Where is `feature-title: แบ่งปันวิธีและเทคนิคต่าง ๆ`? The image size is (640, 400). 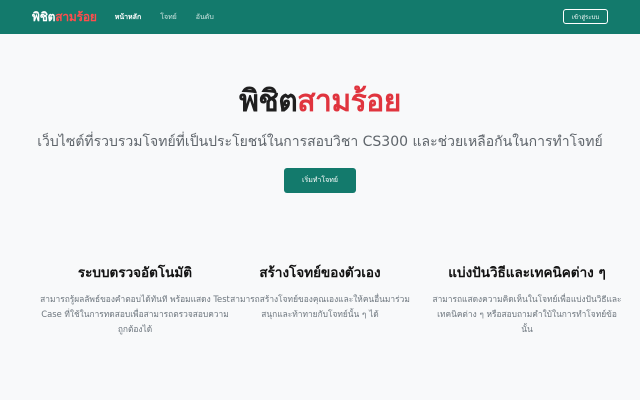
feature-title: แบ่งปันวิธีและเทคนิคต่าง ๆ is located at coordinates (527, 273).